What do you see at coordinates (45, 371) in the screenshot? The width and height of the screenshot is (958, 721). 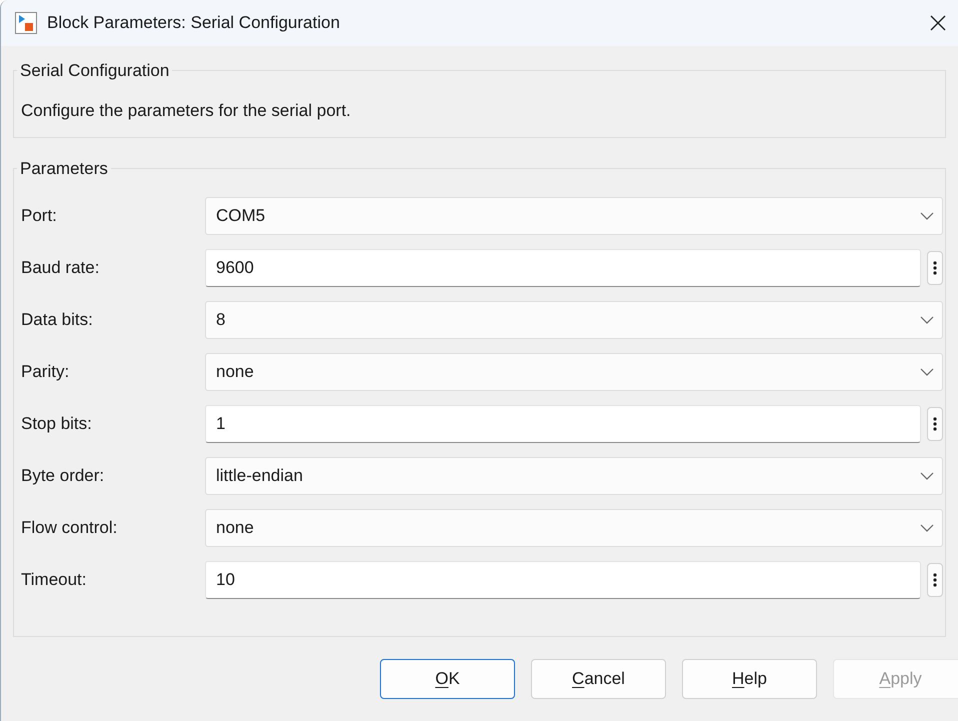 I see `field-label: Parity:` at bounding box center [45, 371].